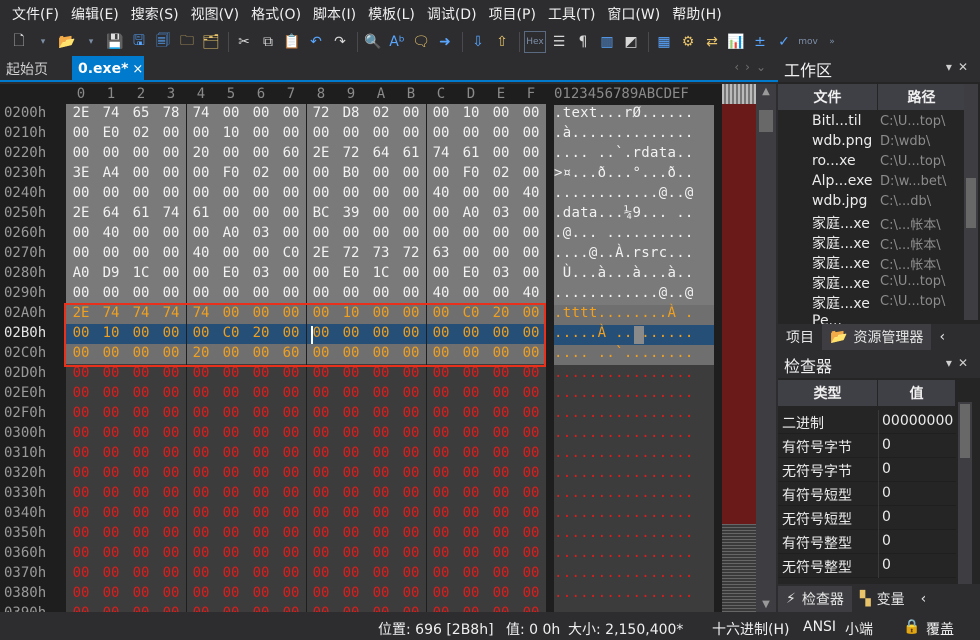 This screenshot has width=980, height=640. I want to click on disassembler-icon: mov, so click(808, 42).